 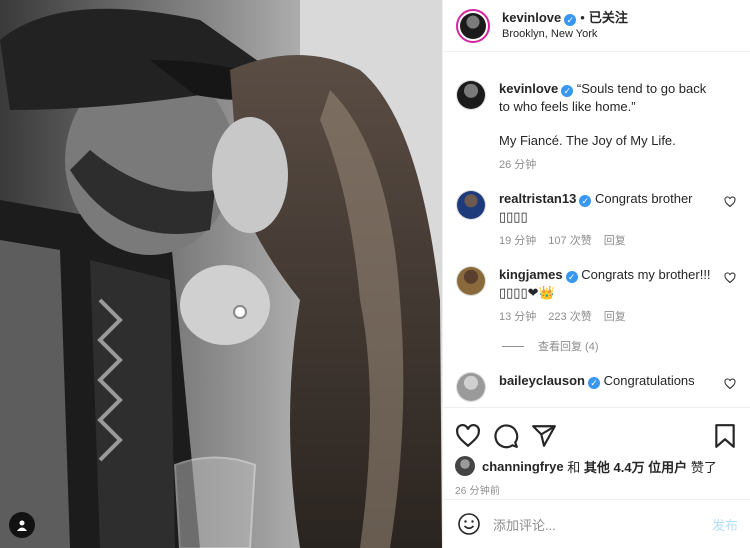 I want to click on follow-status-button: 已关注, so click(x=608, y=17).